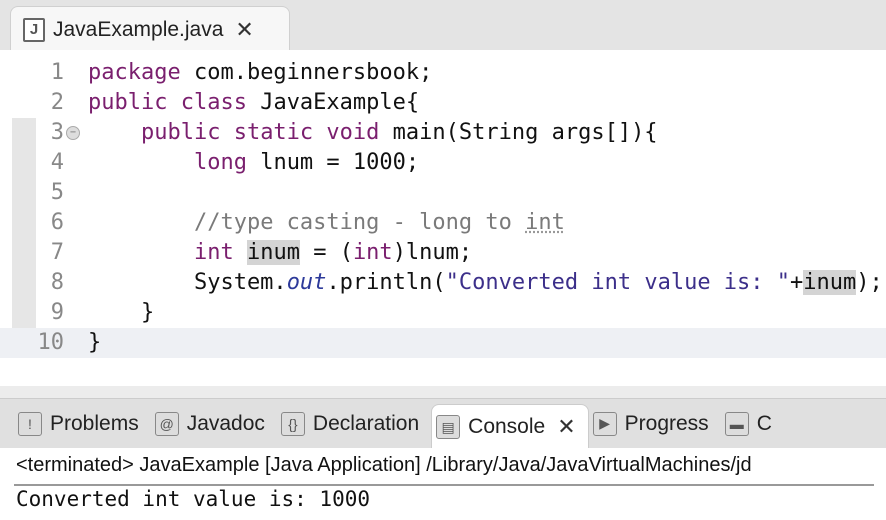 The height and width of the screenshot is (520, 886). What do you see at coordinates (193, 499) in the screenshot?
I see `console-output: Converted int value is: 1000` at bounding box center [193, 499].